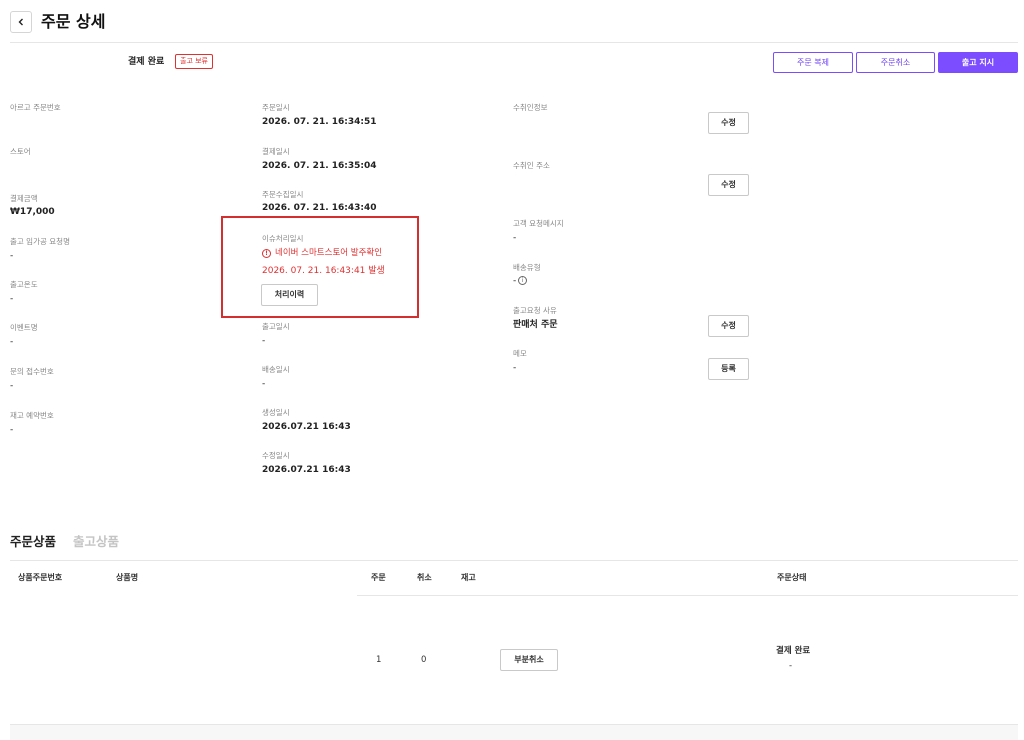  I want to click on ship-temp-label: 출고온도, so click(24, 284).